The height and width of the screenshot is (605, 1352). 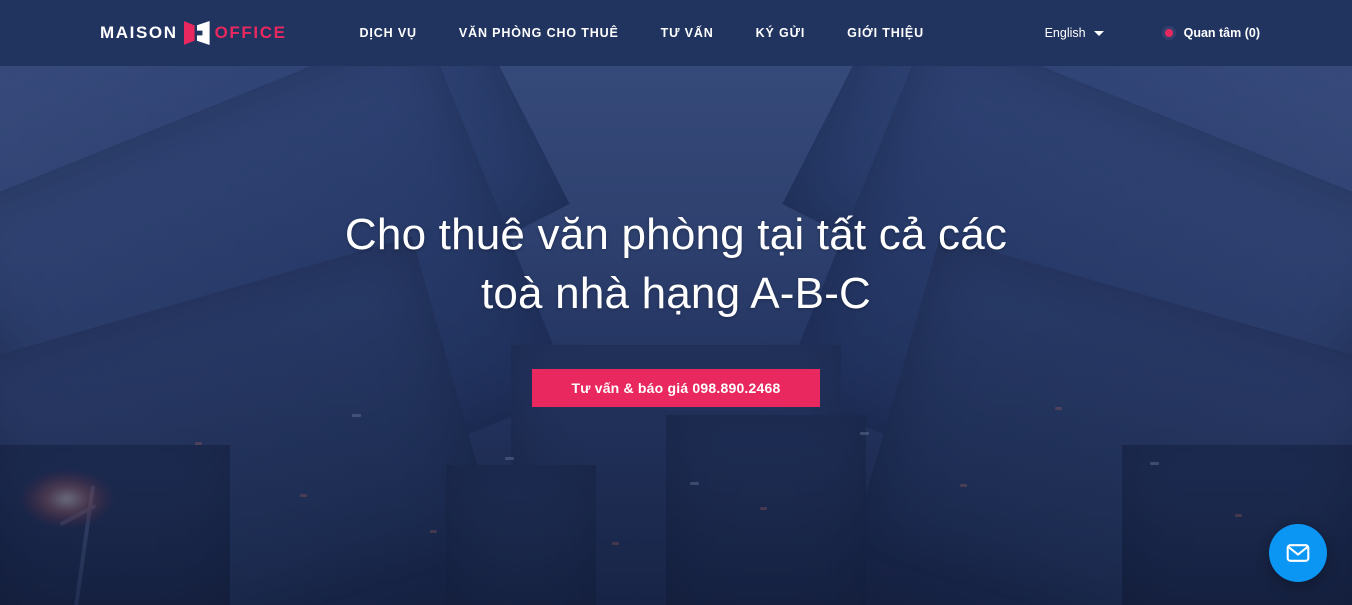 What do you see at coordinates (189, 33) in the screenshot?
I see `door-left-panel` at bounding box center [189, 33].